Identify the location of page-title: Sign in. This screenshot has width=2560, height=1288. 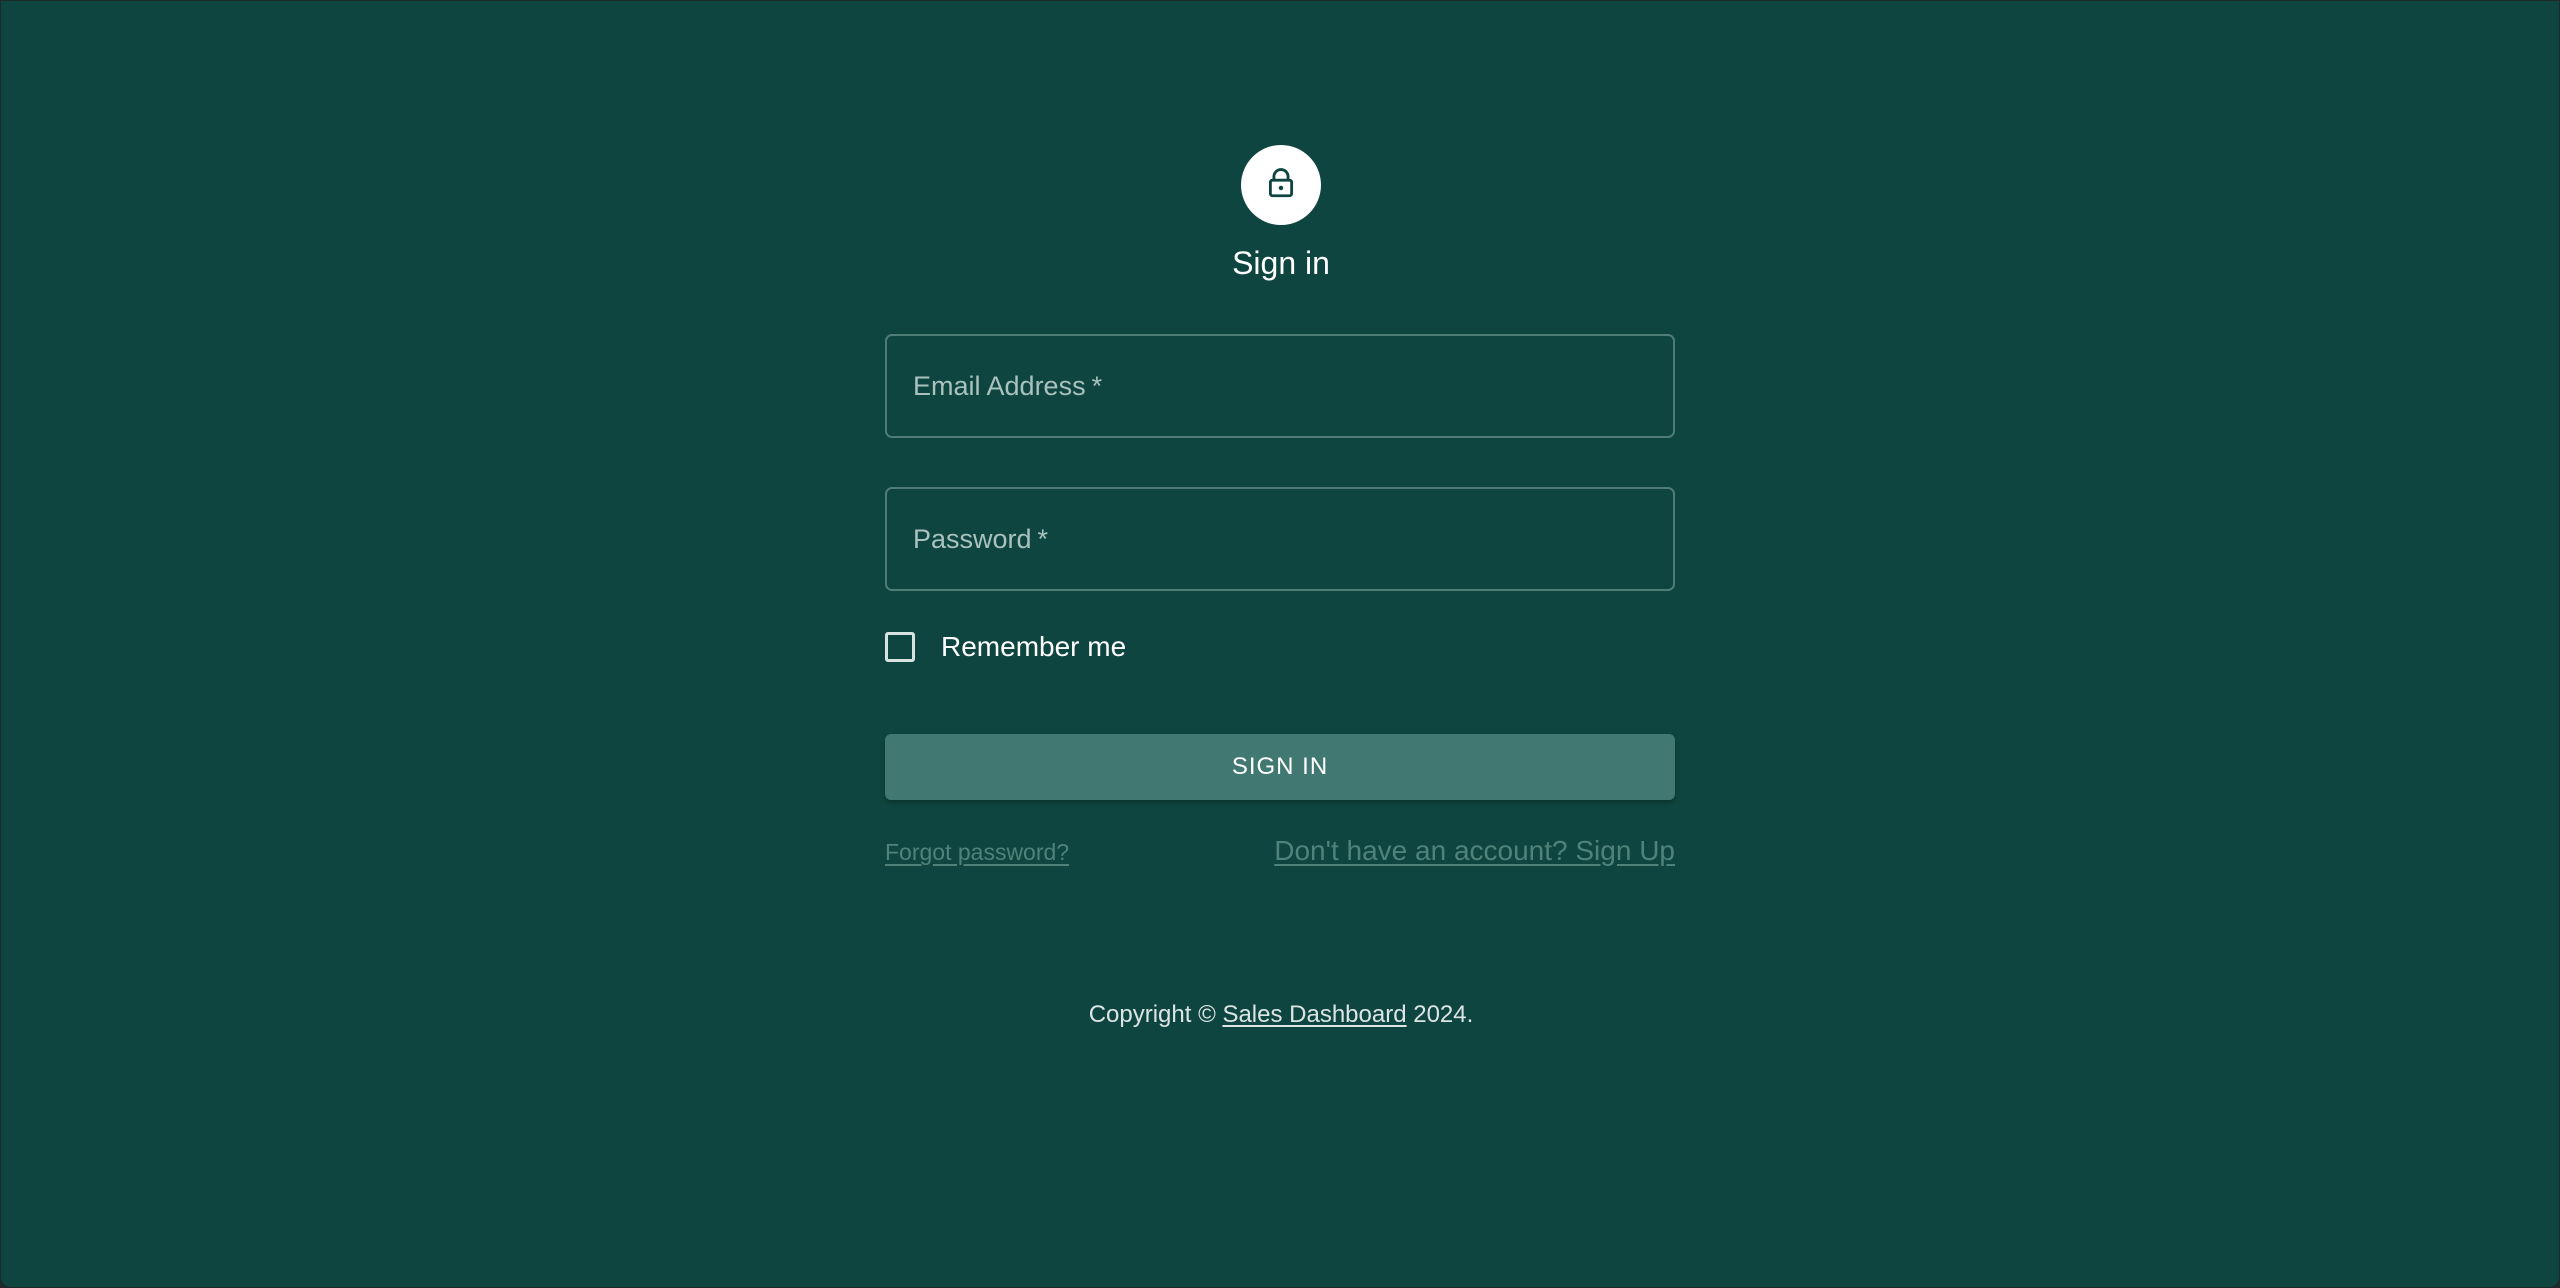
(1281, 263).